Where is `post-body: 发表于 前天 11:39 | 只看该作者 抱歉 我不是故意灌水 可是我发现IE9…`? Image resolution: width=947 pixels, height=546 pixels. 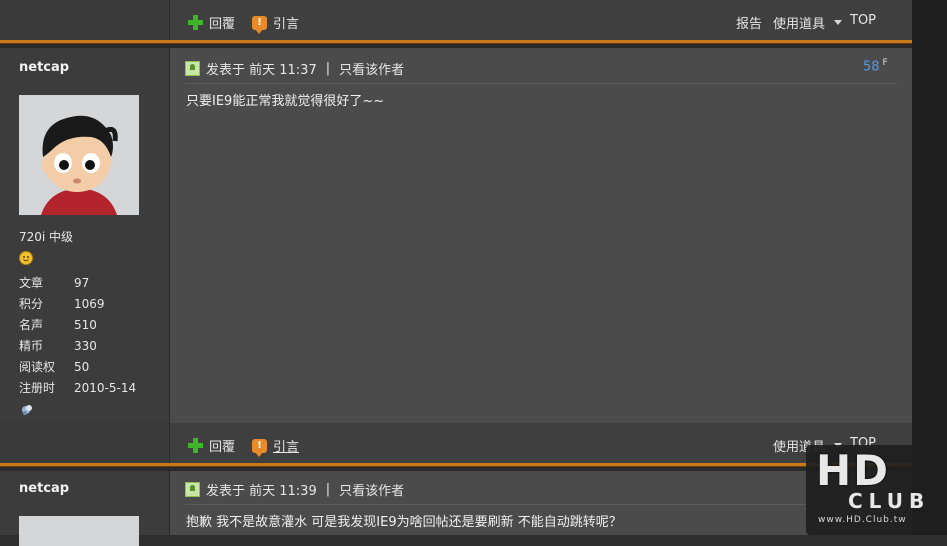 post-body: 发表于 前天 11:39 | 只看该作者 抱歉 我不是故意灌水 可是我发现IE9… is located at coordinates (541, 503).